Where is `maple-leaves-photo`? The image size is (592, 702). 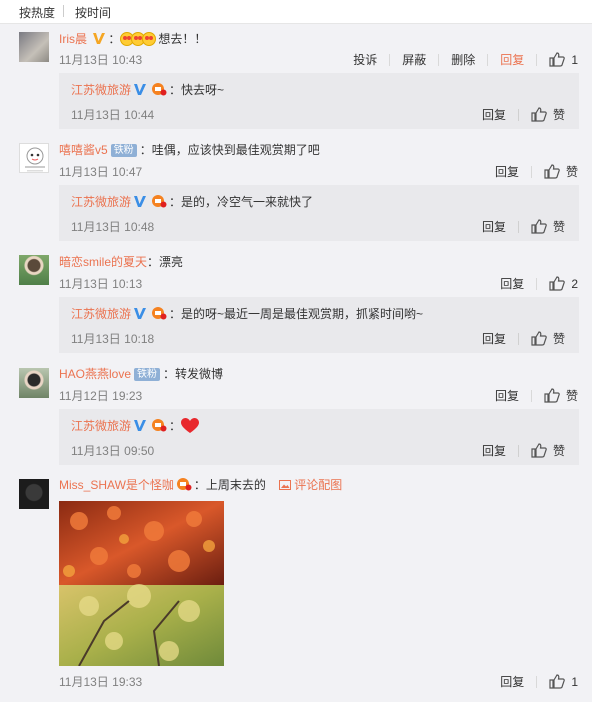 maple-leaves-photo is located at coordinates (141, 583).